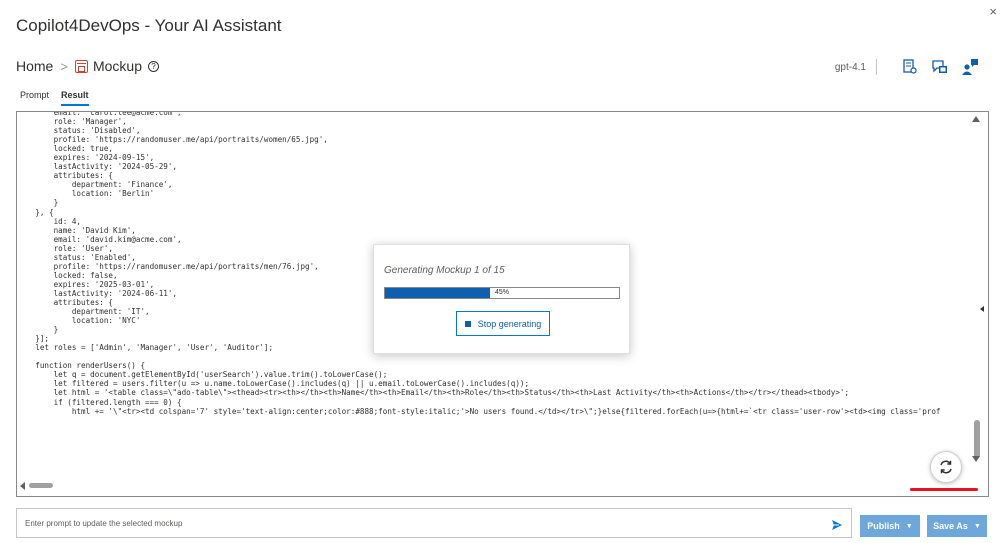 Image resolution: width=1007 pixels, height=543 pixels. What do you see at coordinates (509, 323) in the screenshot?
I see `stop-generating-label: Stop generating` at bounding box center [509, 323].